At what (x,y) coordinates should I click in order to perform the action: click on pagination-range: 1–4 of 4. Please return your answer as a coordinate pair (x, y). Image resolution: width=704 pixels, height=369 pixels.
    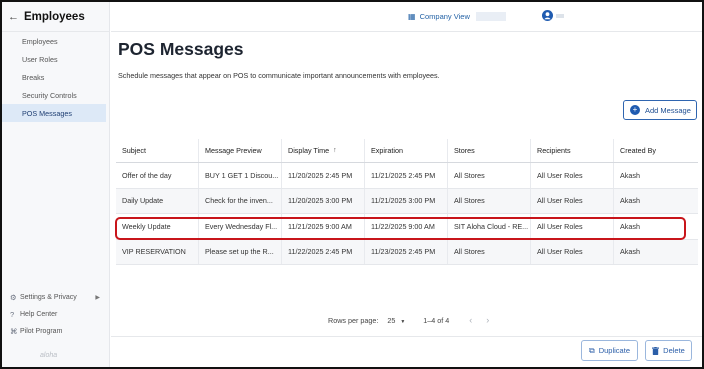
    Looking at the image, I should click on (436, 320).